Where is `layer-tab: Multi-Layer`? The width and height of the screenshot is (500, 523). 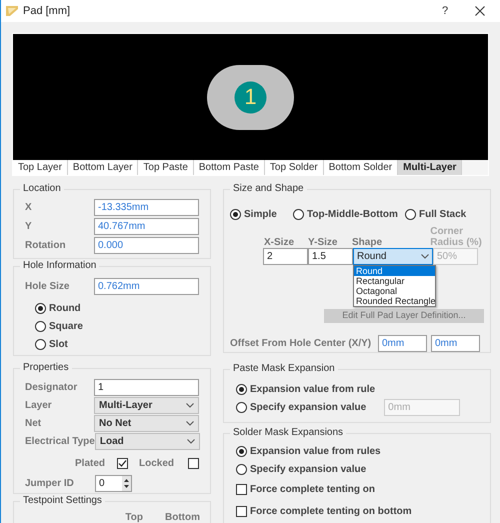
layer-tab: Multi-Layer is located at coordinates (430, 167).